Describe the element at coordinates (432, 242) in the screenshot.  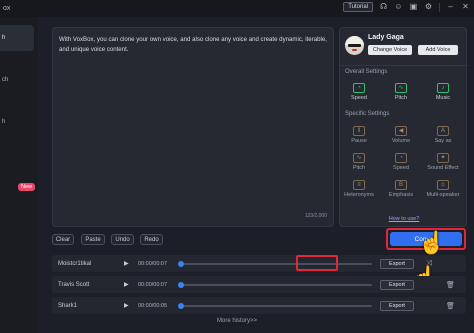
I see `pointing-hand-icon: ☝` at that location.